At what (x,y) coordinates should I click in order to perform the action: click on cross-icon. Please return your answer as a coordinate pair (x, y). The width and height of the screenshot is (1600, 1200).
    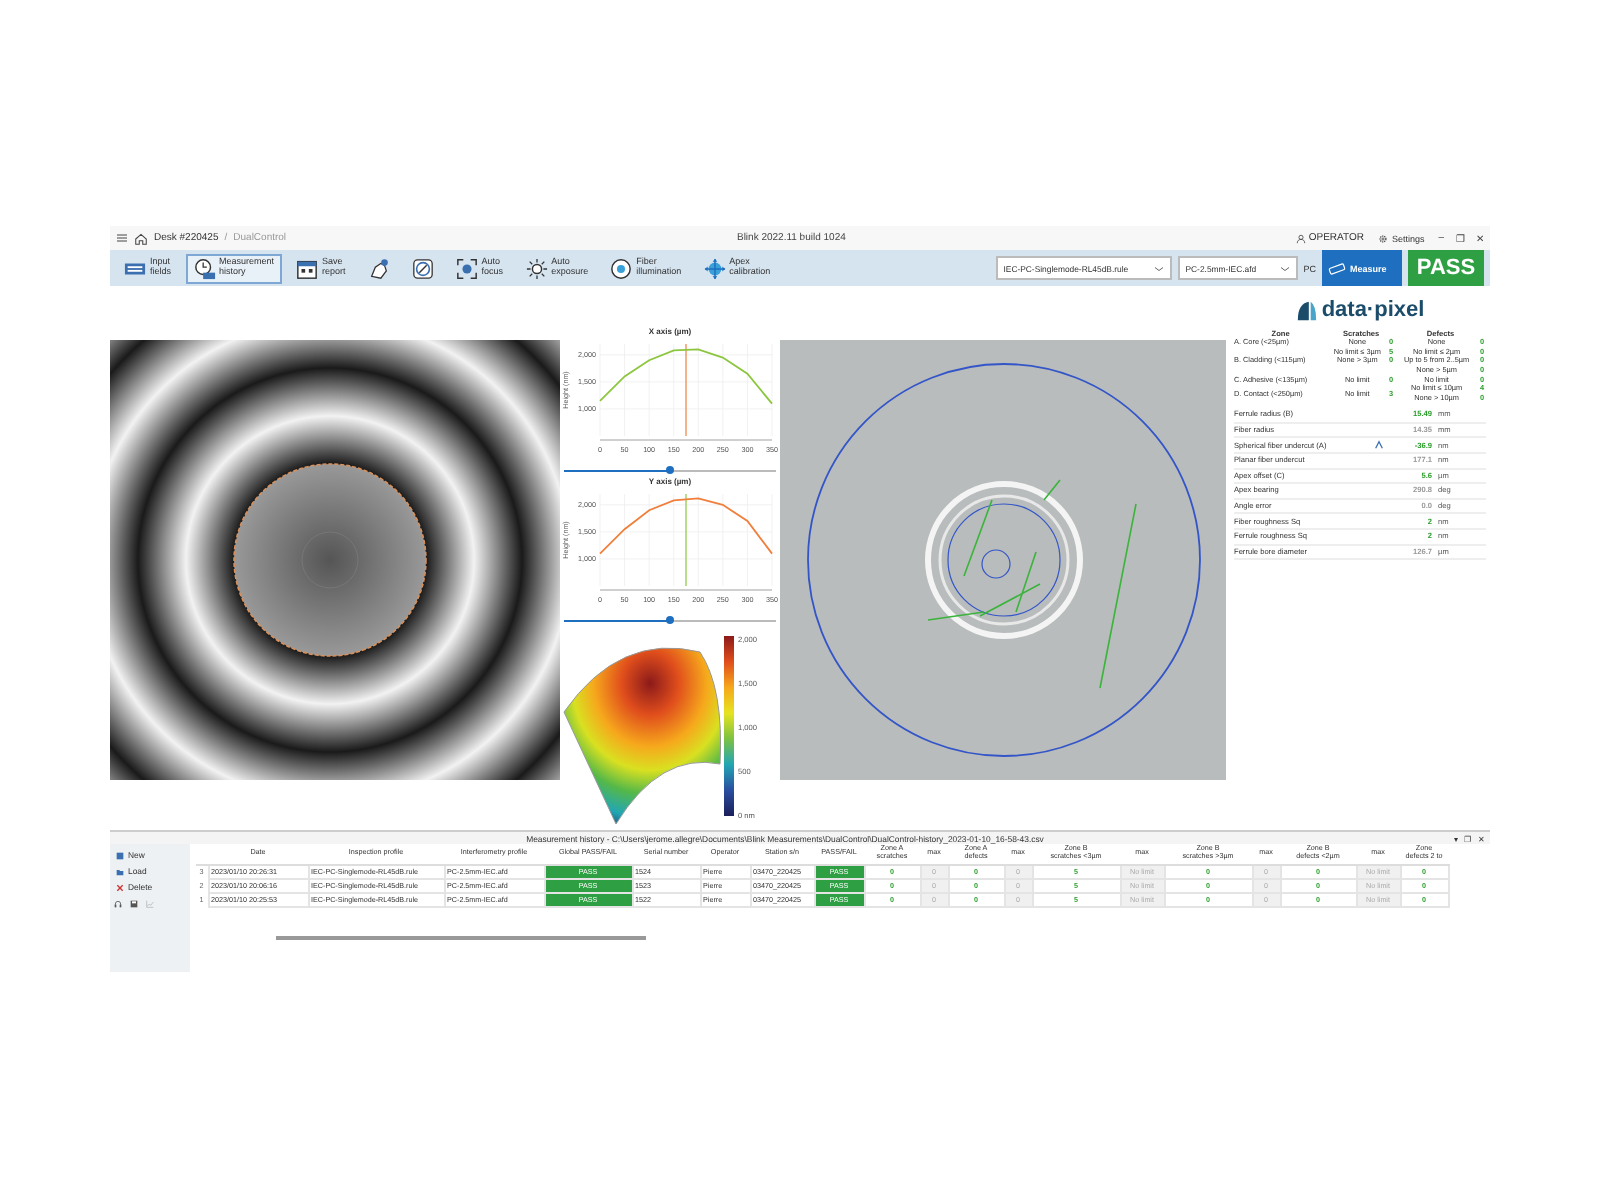
    Looking at the image, I should click on (120, 887).